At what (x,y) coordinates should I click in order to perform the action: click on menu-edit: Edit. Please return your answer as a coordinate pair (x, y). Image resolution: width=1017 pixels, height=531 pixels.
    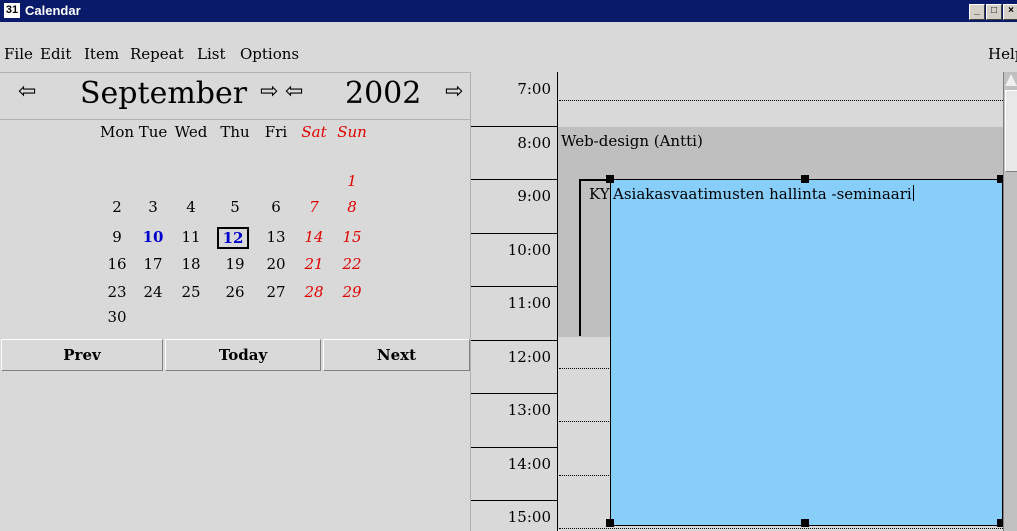
    Looking at the image, I should click on (55, 54).